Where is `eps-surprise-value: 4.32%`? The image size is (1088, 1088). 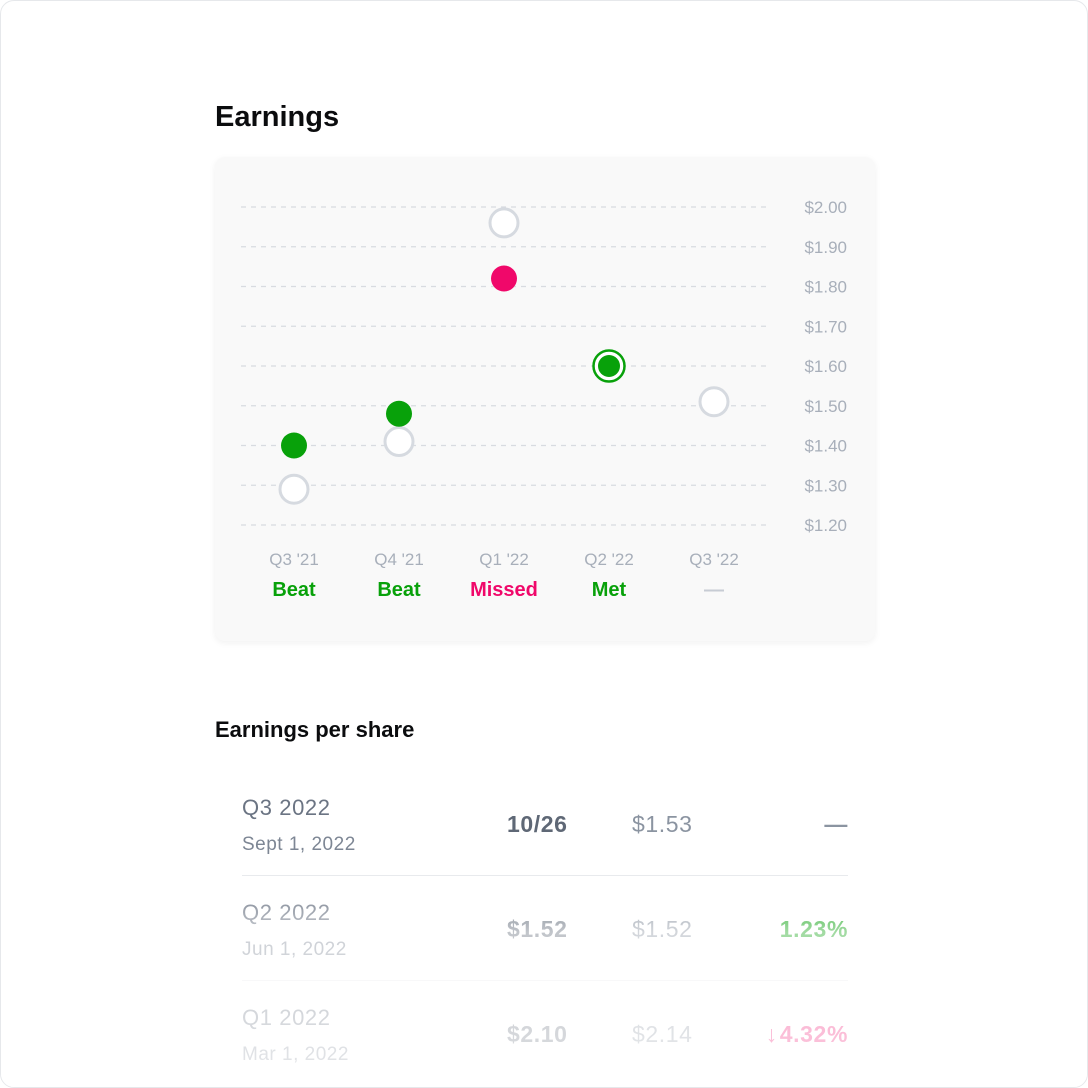 eps-surprise-value: 4.32% is located at coordinates (813, 1034).